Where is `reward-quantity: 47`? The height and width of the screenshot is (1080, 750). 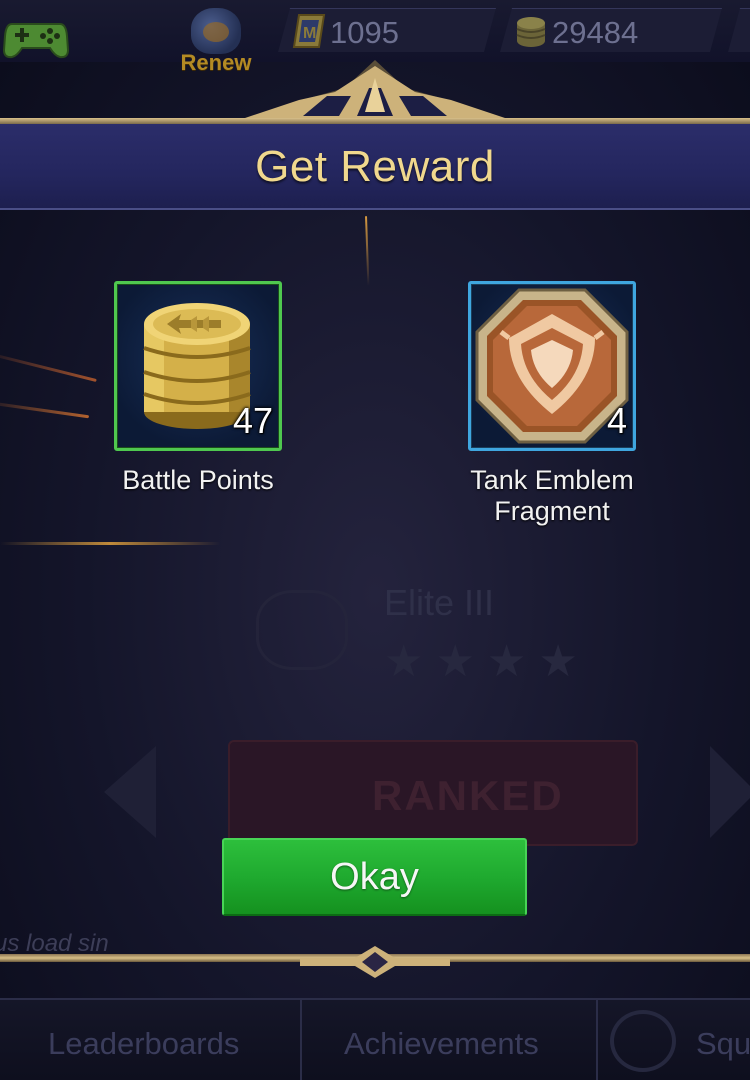
reward-quantity: 47 is located at coordinates (252, 420).